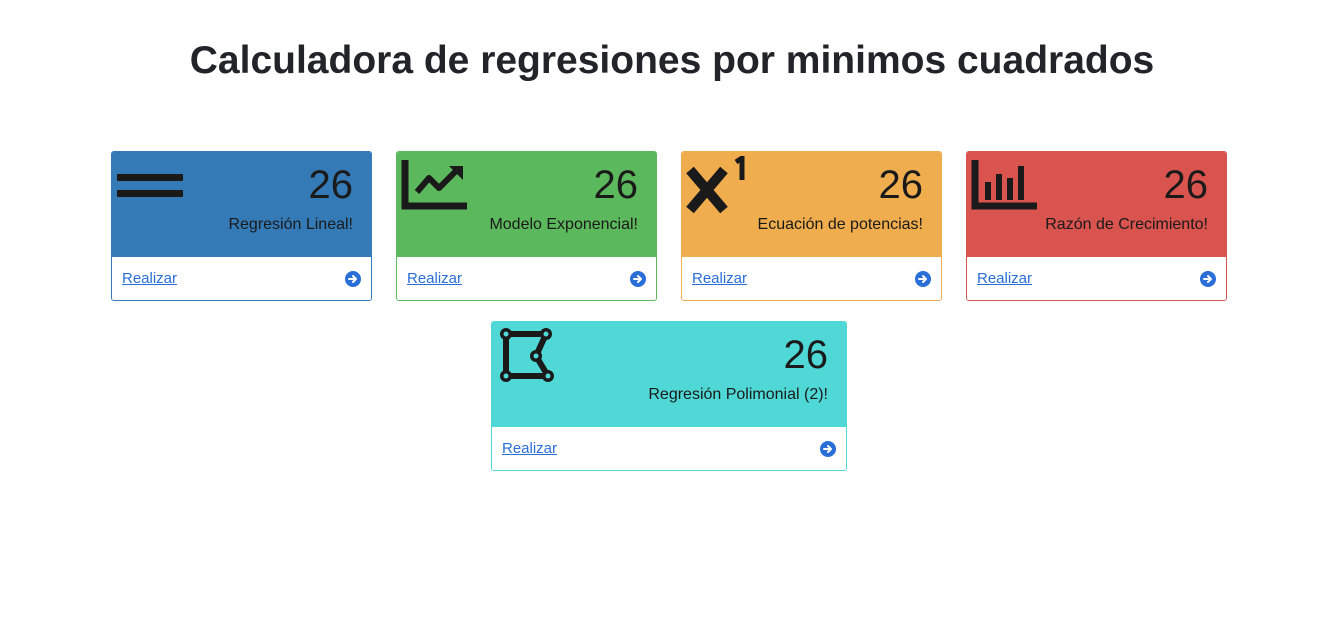 The height and width of the screenshot is (632, 1344). I want to click on card-header: 26 Ecuación de potencias!, so click(811, 204).